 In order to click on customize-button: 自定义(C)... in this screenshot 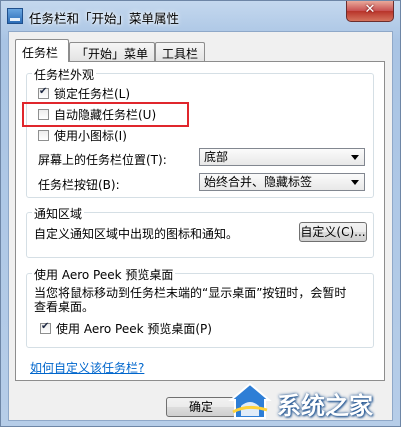, I will do `click(333, 232)`.